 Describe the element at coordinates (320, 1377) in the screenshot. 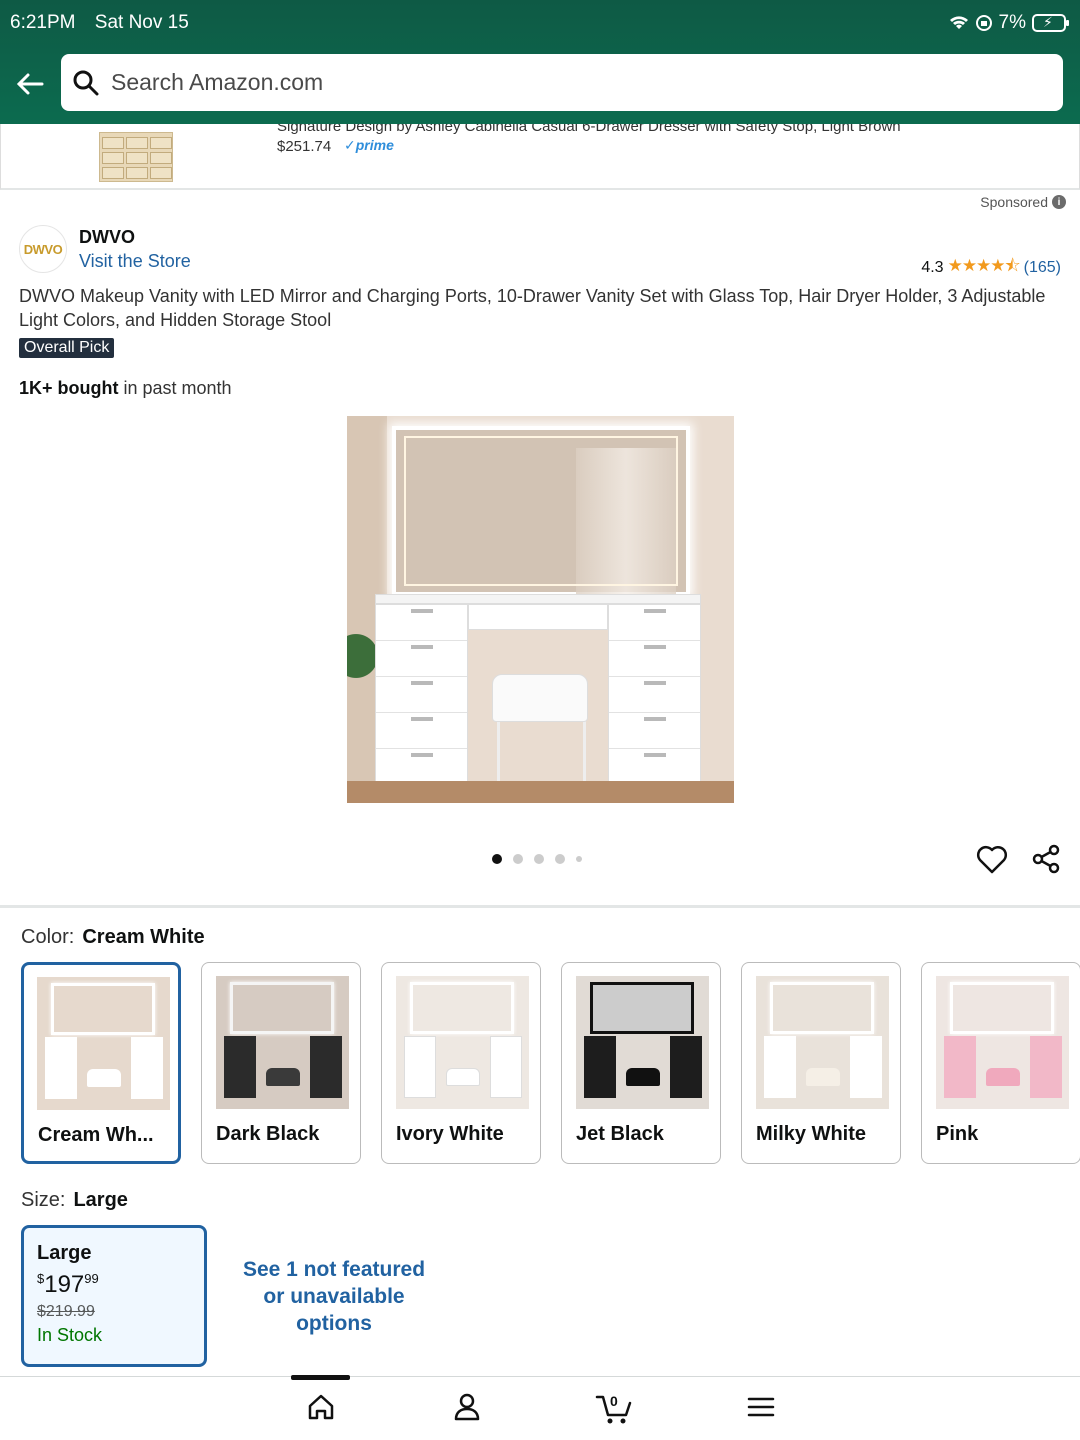

I see `active-tab-indicator` at that location.